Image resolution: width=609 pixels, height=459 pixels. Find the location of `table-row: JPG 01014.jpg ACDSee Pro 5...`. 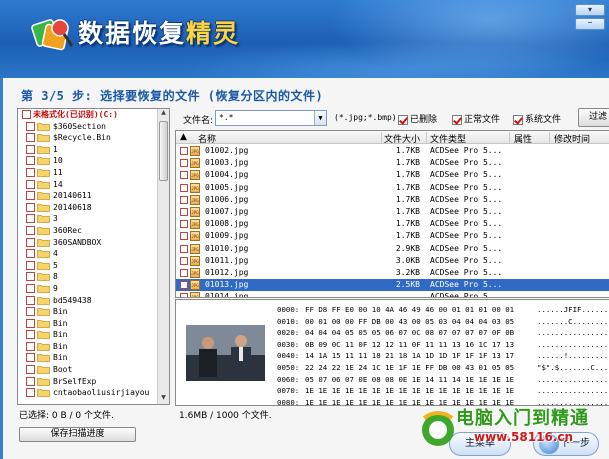

table-row: JPG 01014.jpg ACDSee Pro 5... is located at coordinates (392, 294).